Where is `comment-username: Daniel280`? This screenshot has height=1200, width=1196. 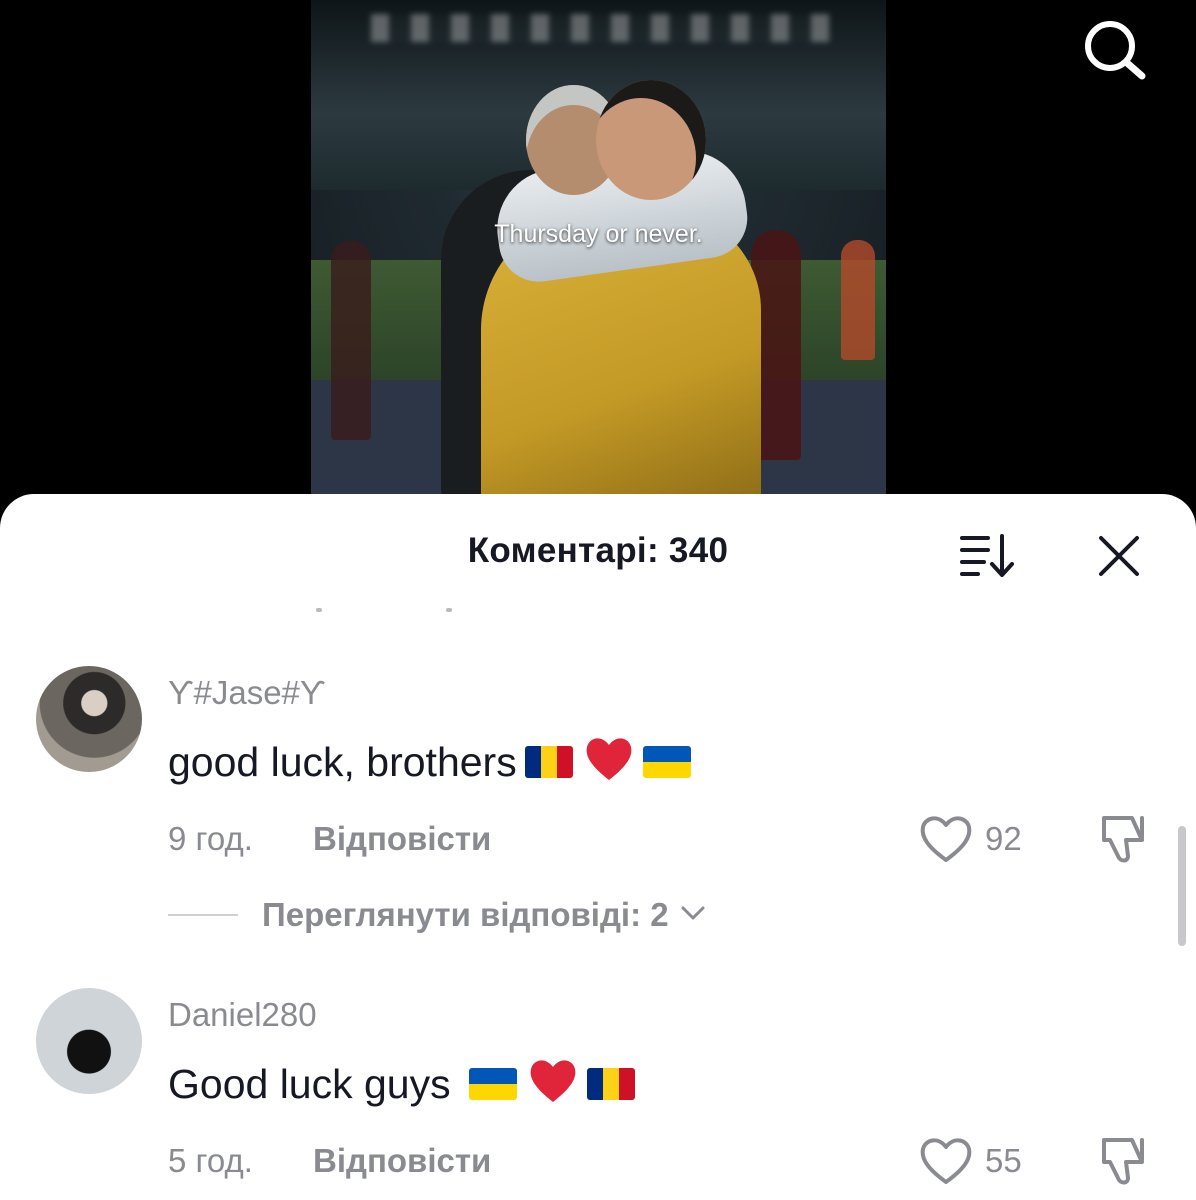 comment-username: Daniel280 is located at coordinates (242, 1015).